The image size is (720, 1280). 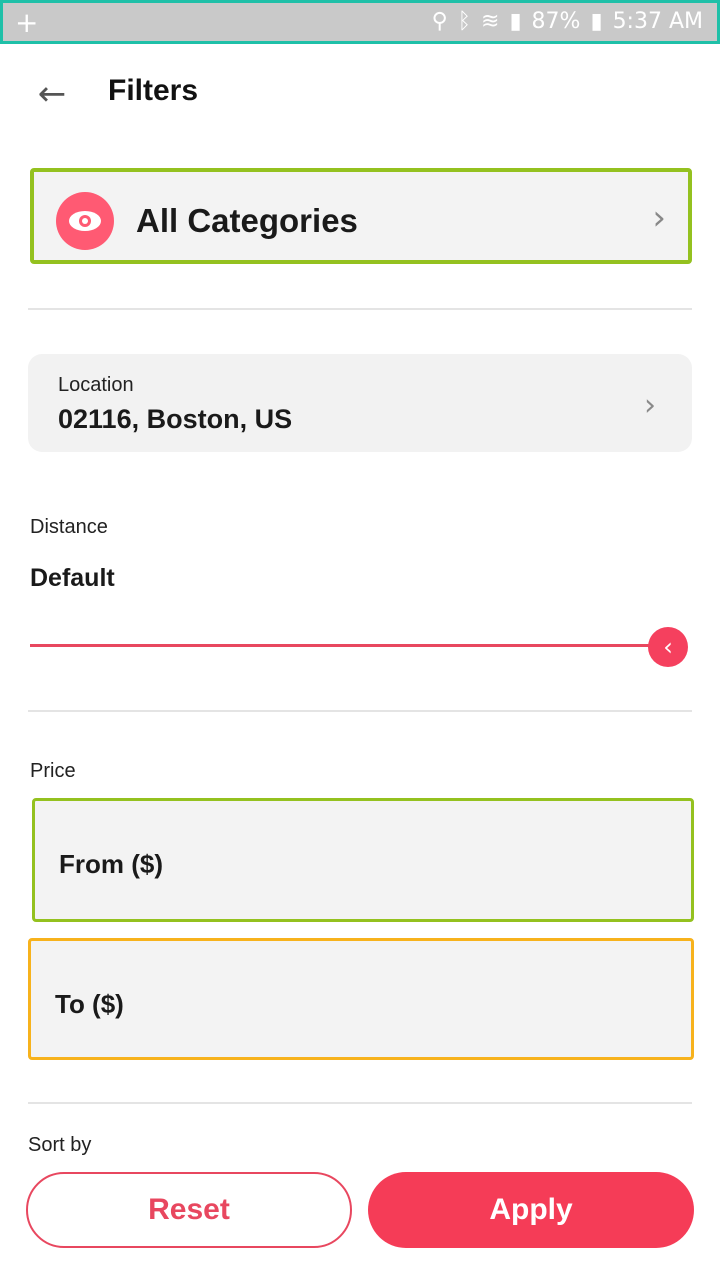 What do you see at coordinates (27, 22) in the screenshot?
I see `add-icon: +` at bounding box center [27, 22].